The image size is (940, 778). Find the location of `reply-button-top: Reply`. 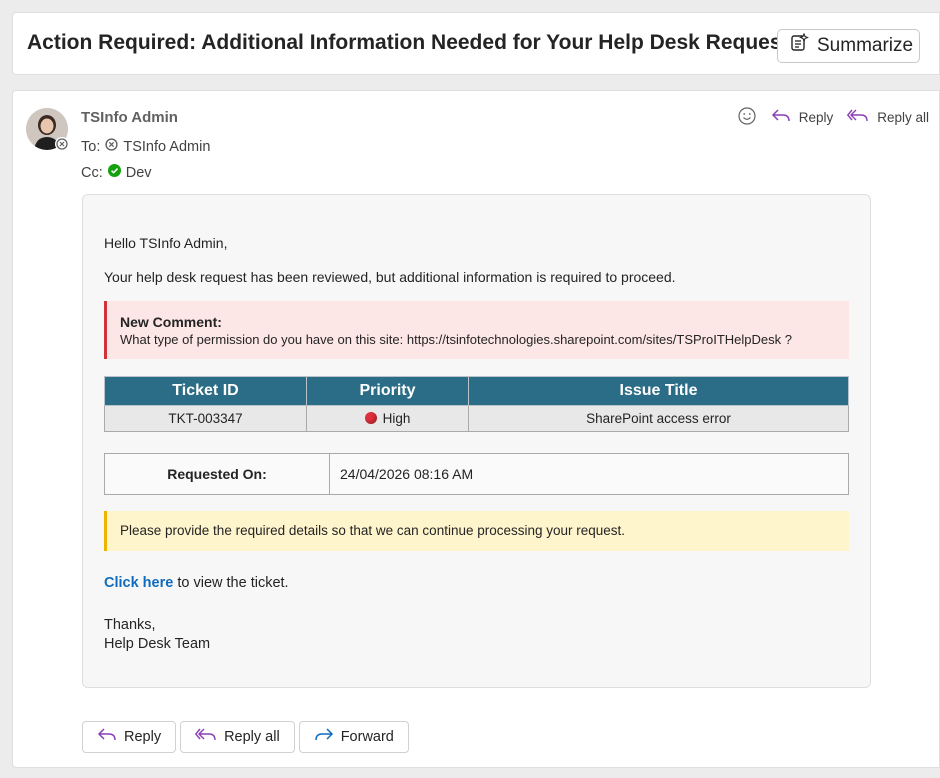

reply-button-top: Reply is located at coordinates (802, 117).